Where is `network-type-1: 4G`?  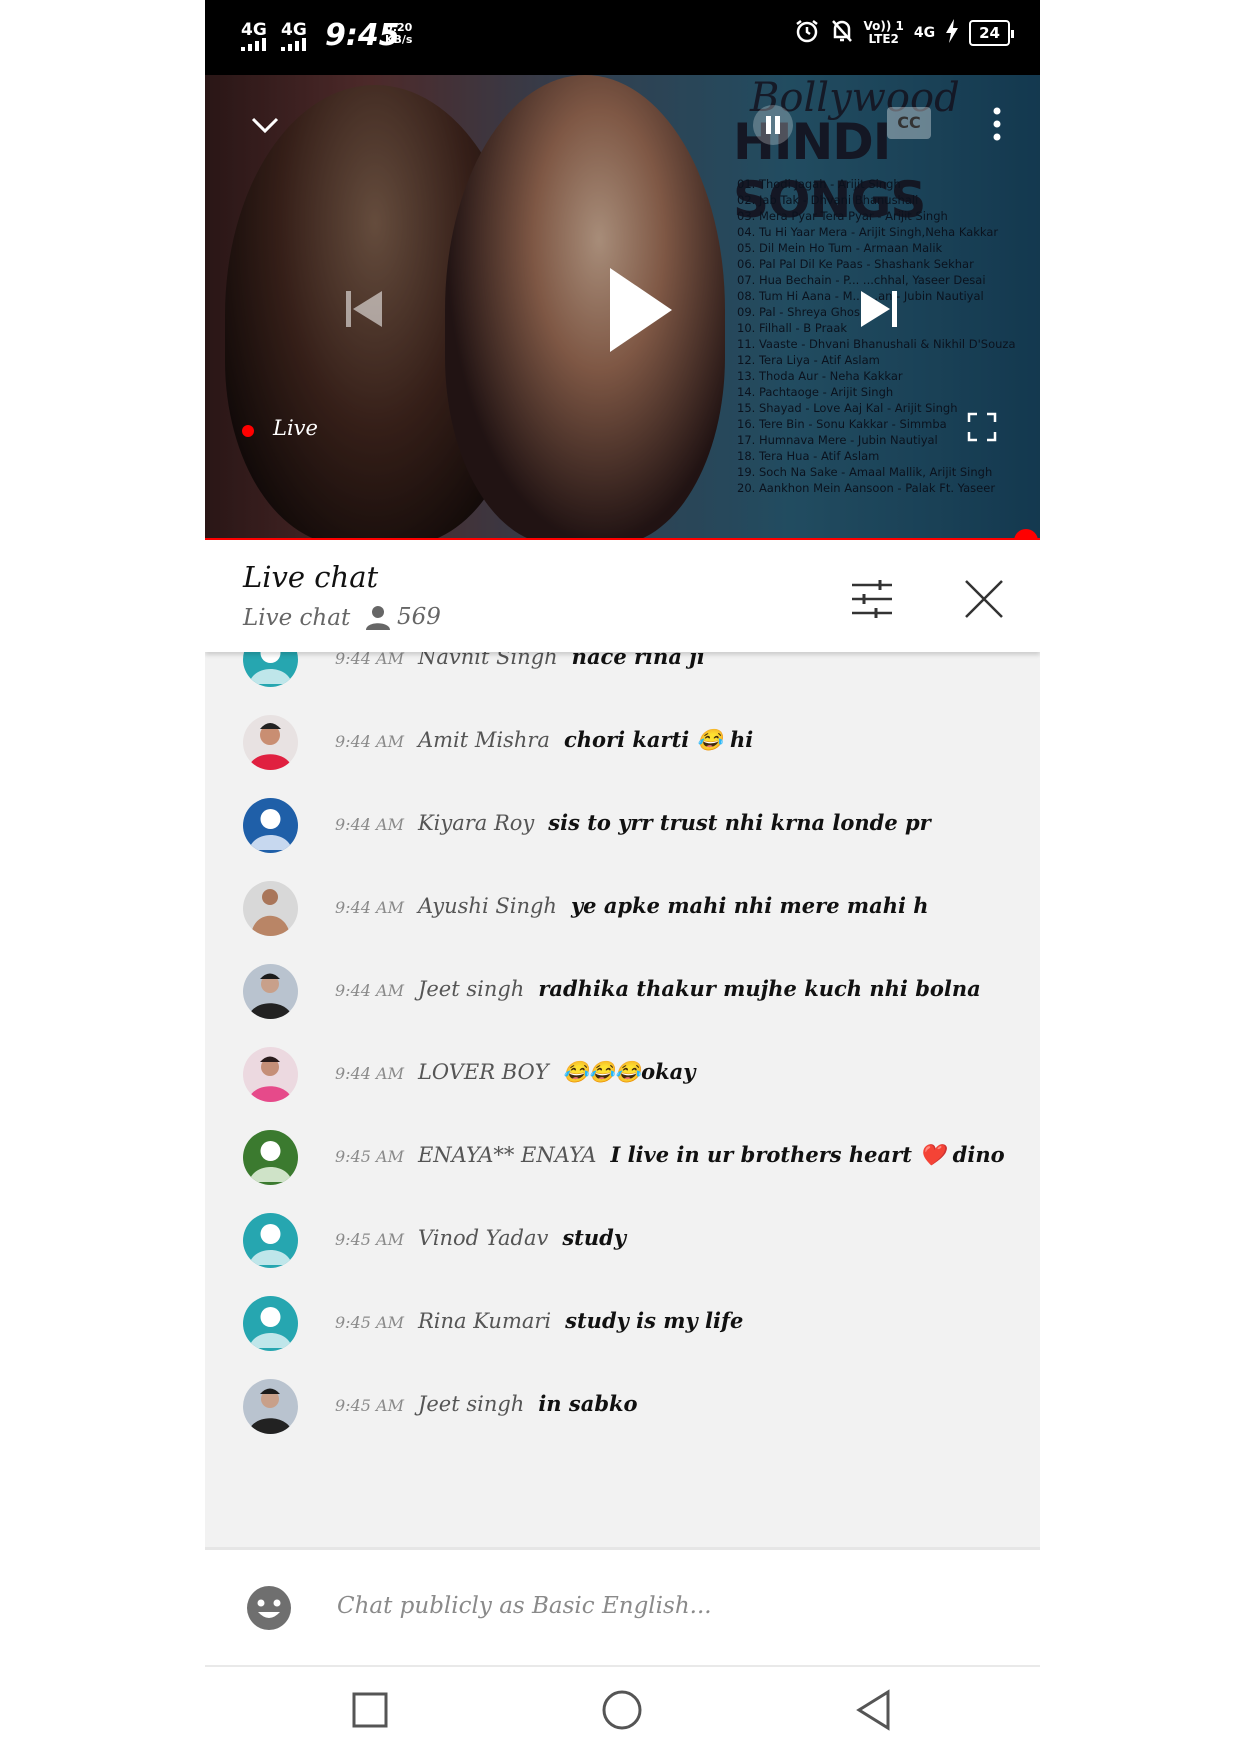
network-type-1: 4G is located at coordinates (254, 30).